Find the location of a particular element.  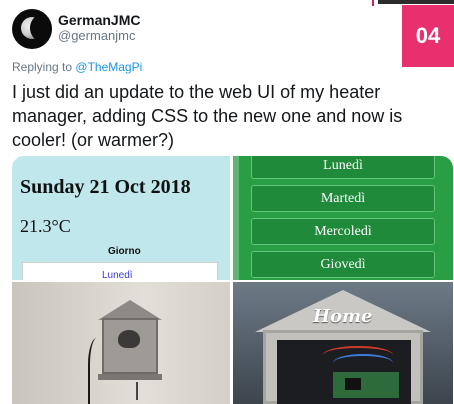

media-photo-home-box: Home is located at coordinates (343, 343).